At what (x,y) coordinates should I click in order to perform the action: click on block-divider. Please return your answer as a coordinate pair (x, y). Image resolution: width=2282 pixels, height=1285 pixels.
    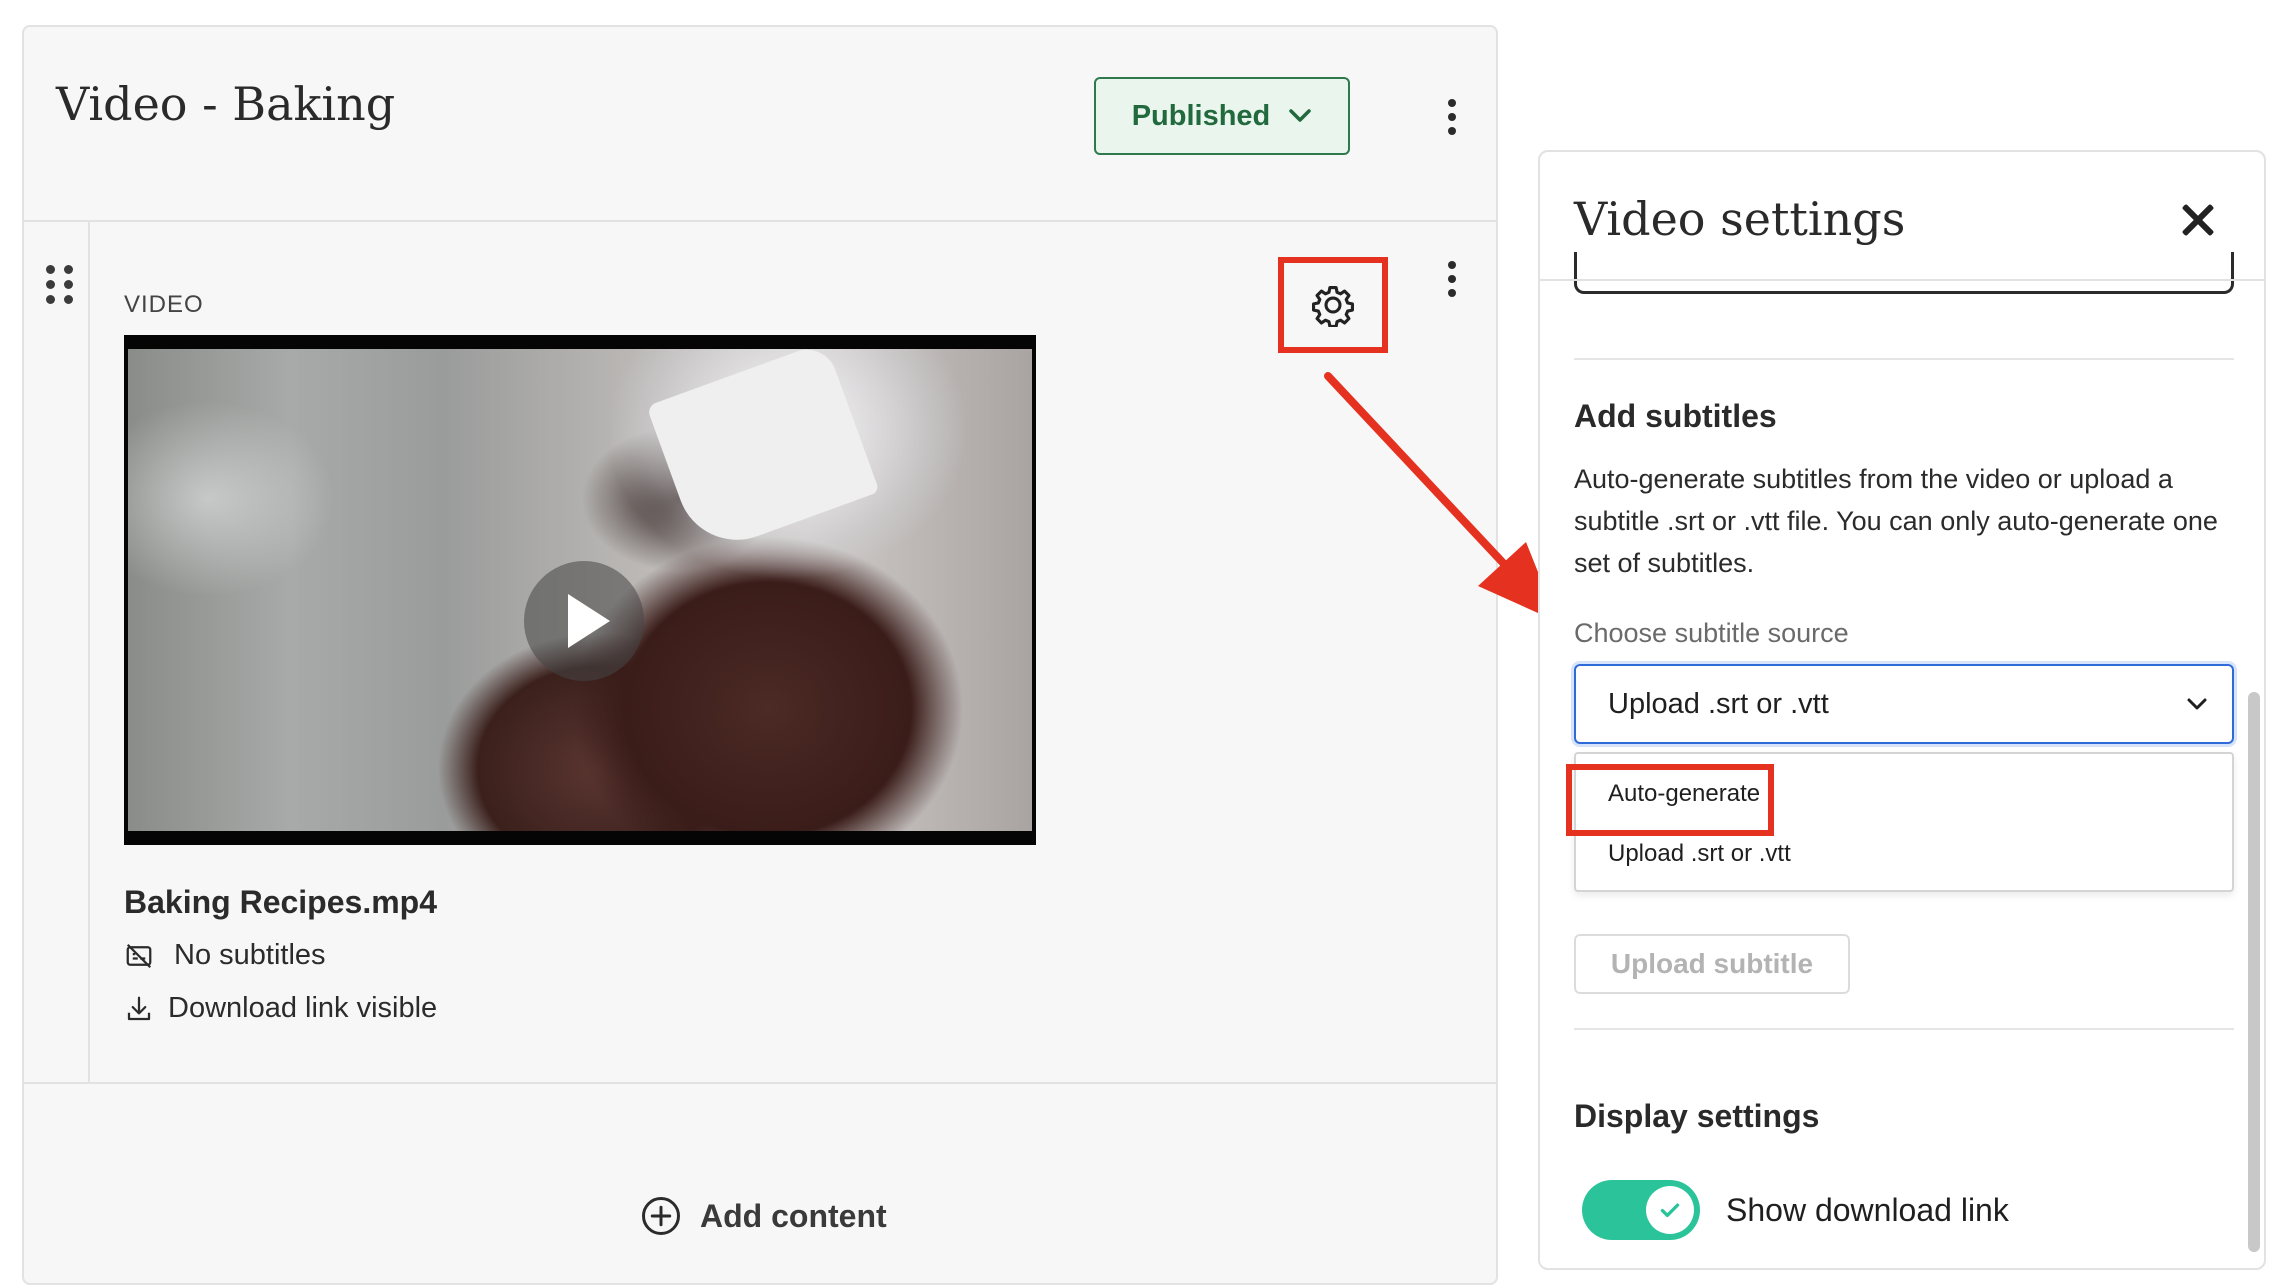
    Looking at the image, I should click on (760, 1083).